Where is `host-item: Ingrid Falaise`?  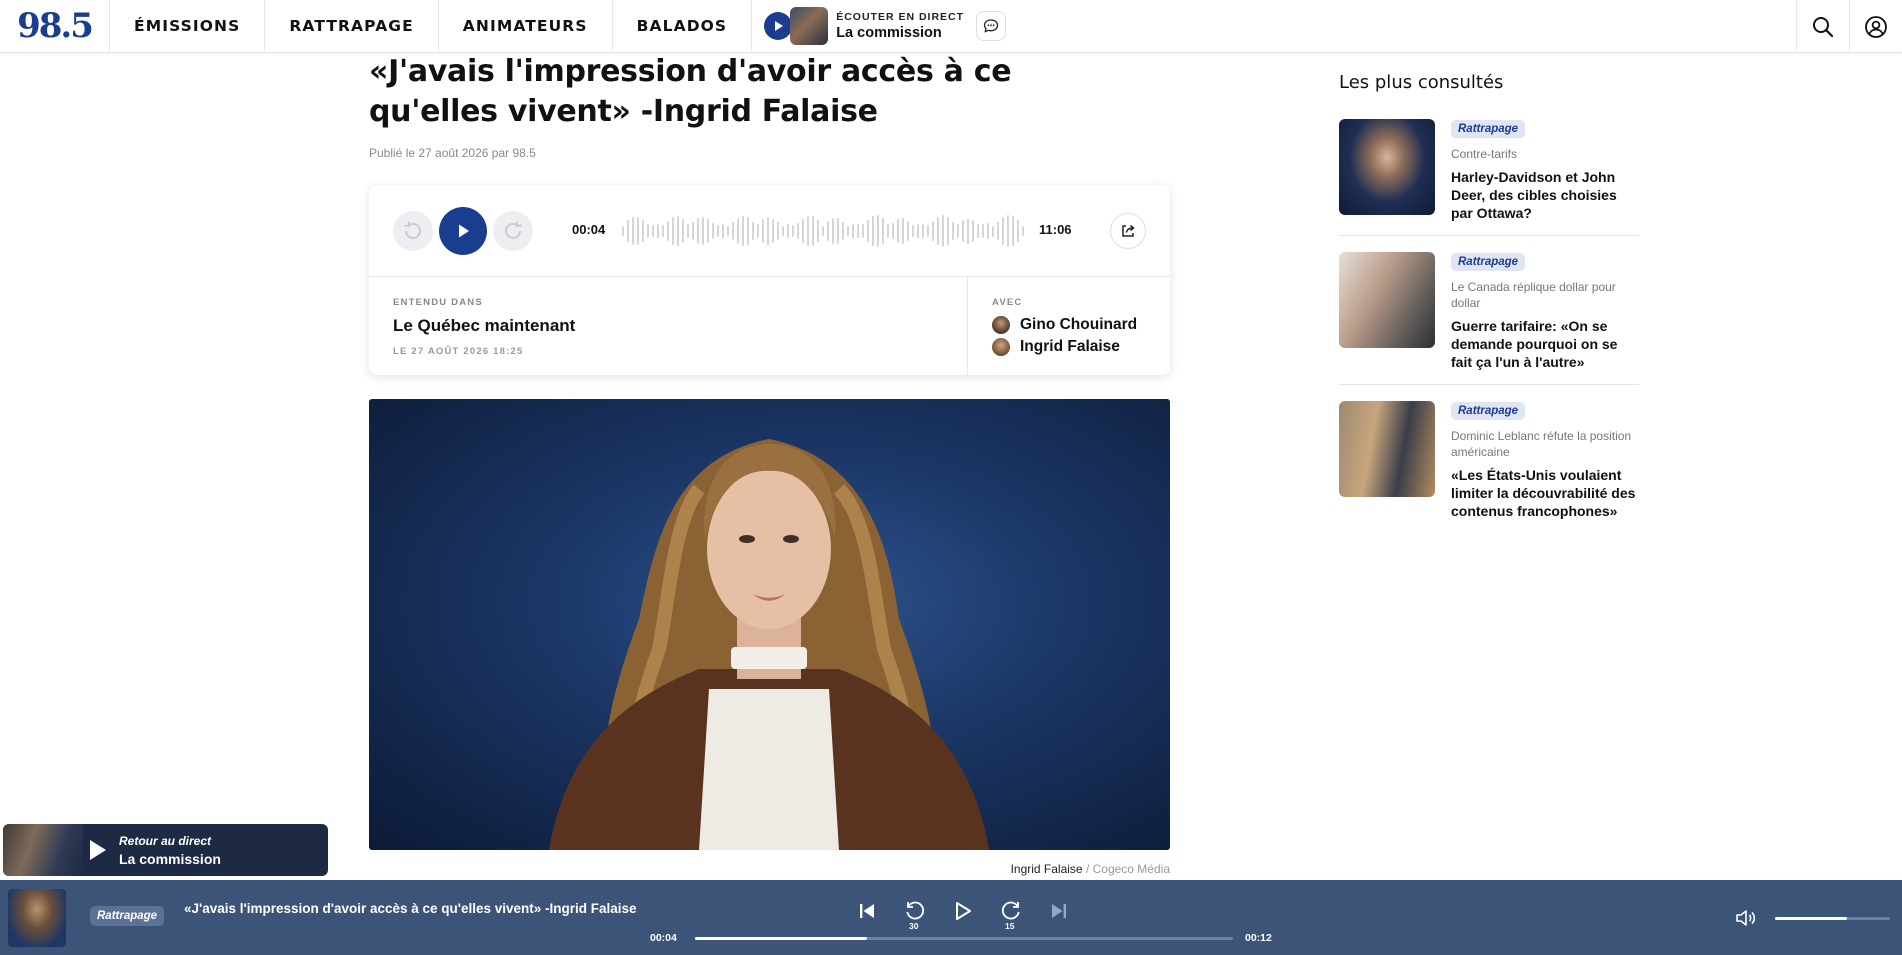
host-item: Ingrid Falaise is located at coordinates (1081, 347).